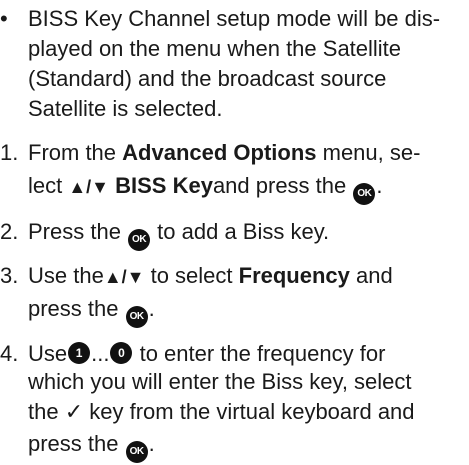 The image size is (469, 465). I want to click on step3-text: to select, so click(191, 275).